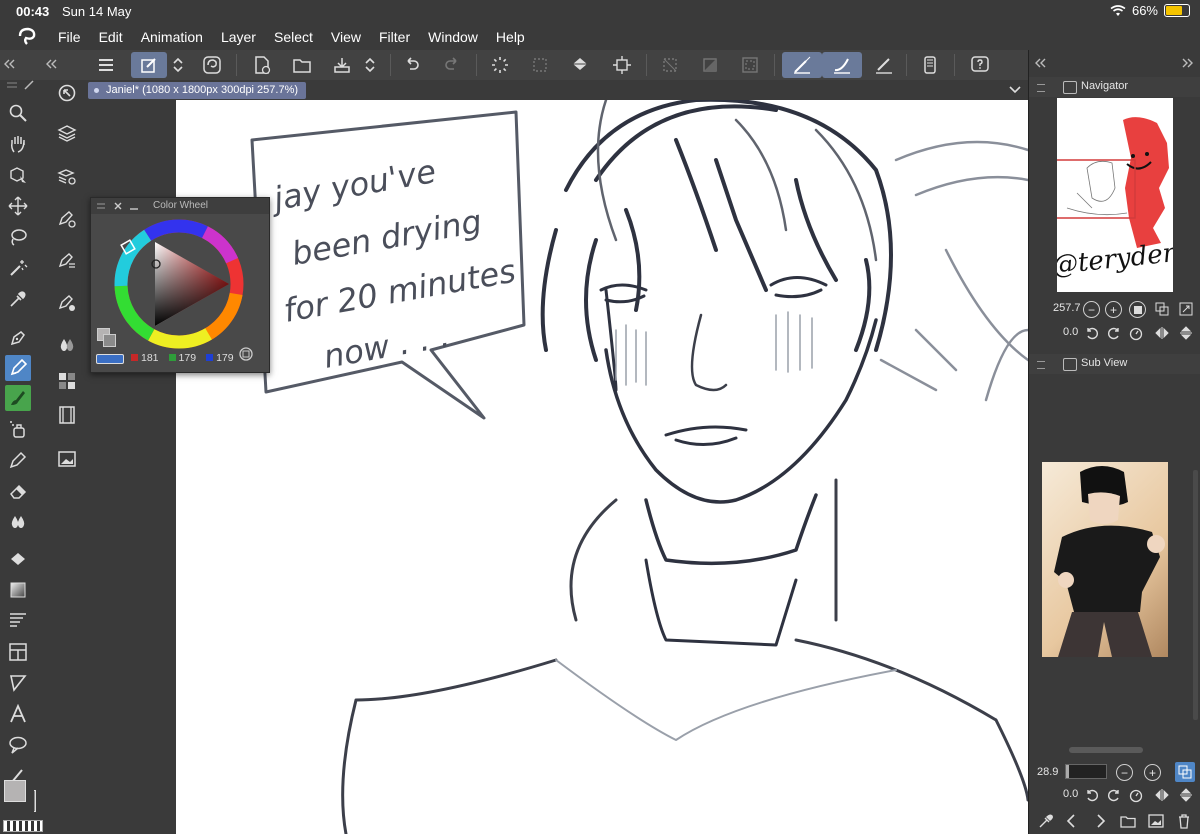 The width and height of the screenshot is (1200, 834). Describe the element at coordinates (18, 113) in the screenshot. I see `zoom-tool` at that location.